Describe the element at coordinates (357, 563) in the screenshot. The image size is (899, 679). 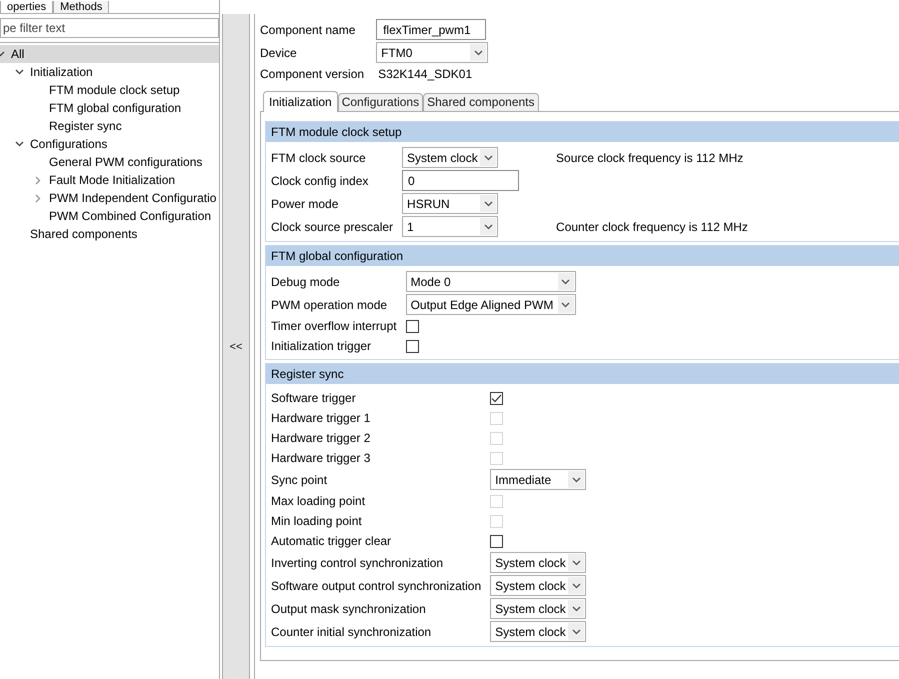
I see `field-label: Inverting control synchronization` at that location.